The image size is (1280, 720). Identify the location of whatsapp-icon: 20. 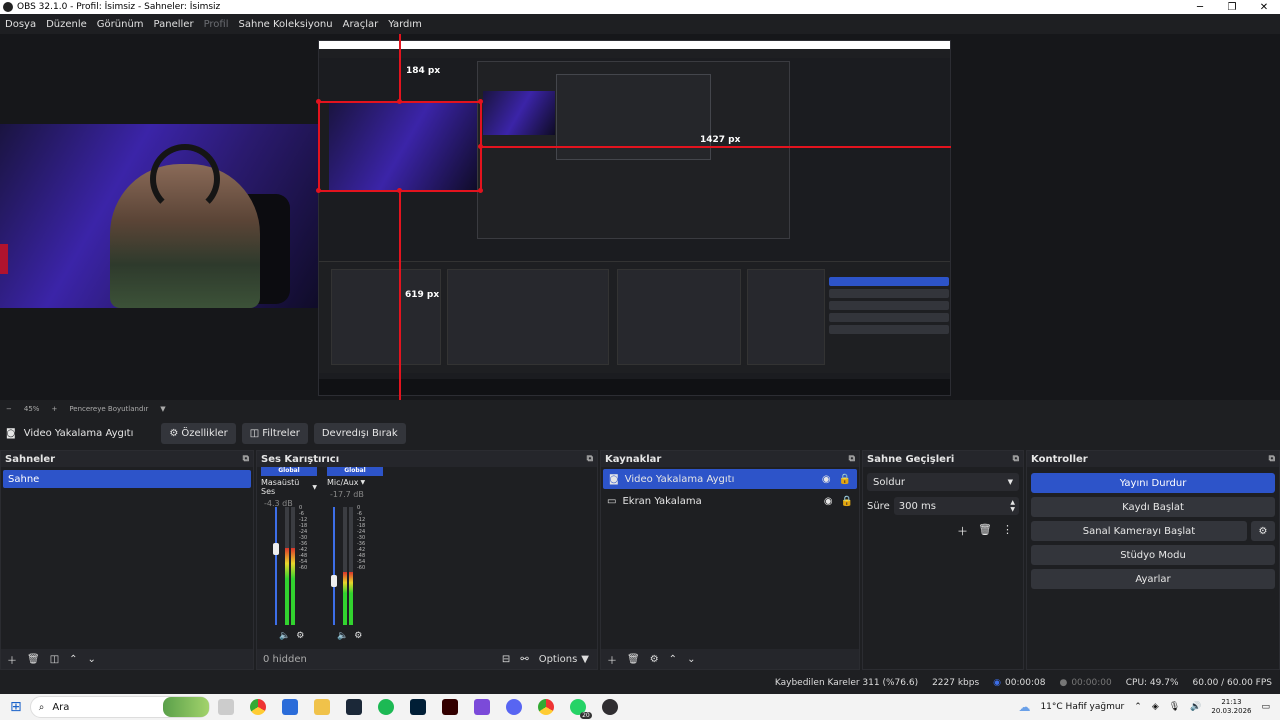
(580, 709).